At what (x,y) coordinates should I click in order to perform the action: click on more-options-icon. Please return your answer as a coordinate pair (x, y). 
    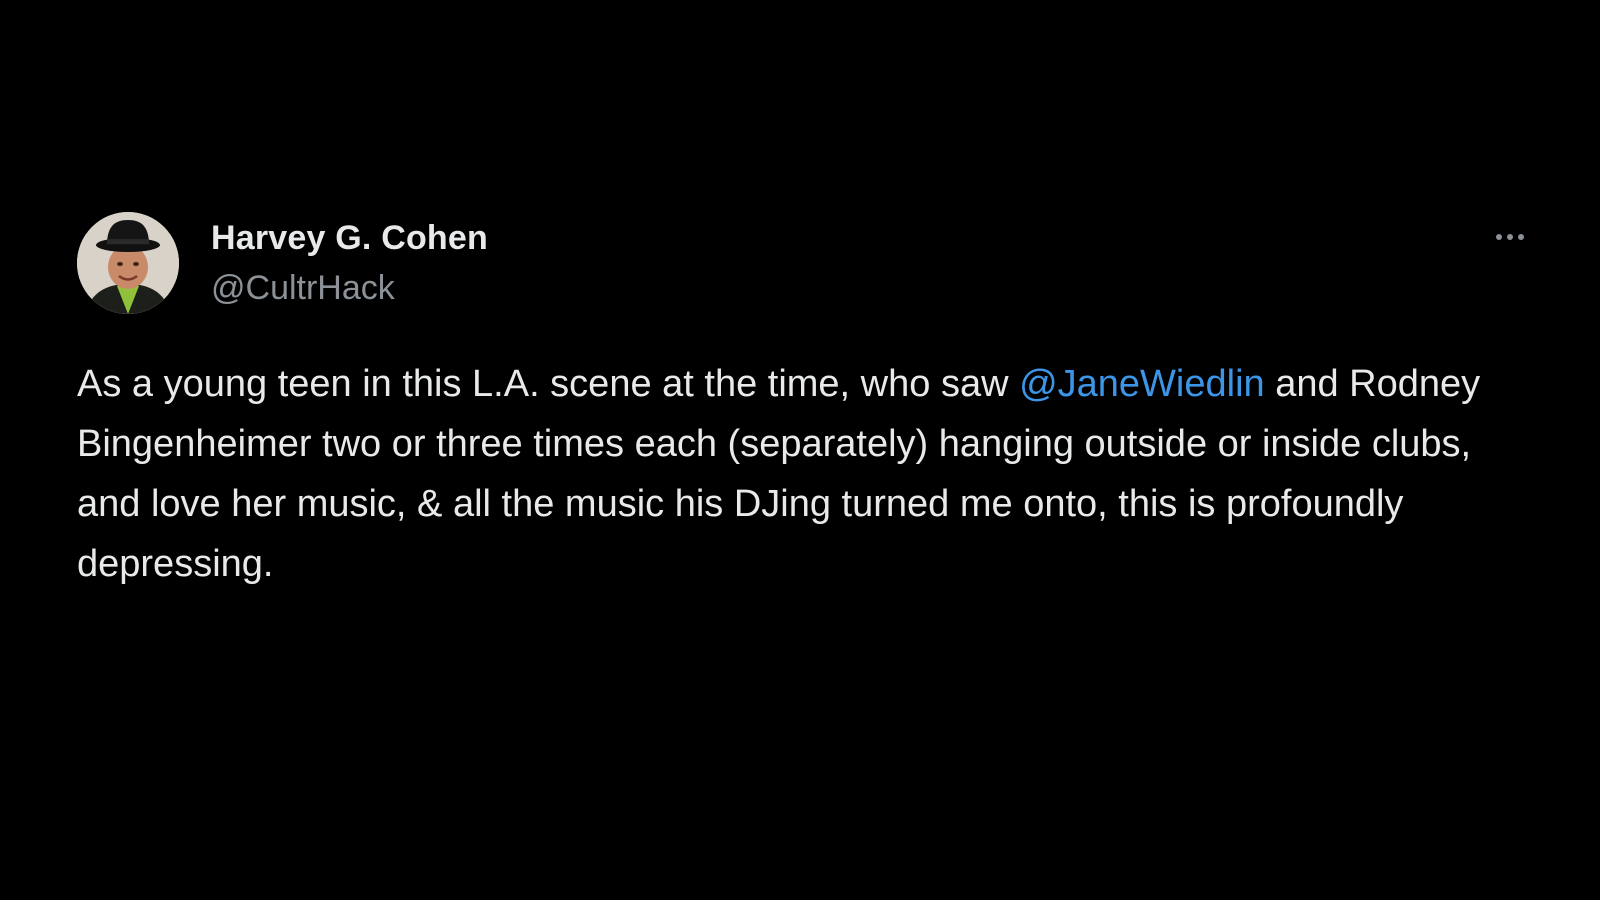
    Looking at the image, I should click on (1510, 237).